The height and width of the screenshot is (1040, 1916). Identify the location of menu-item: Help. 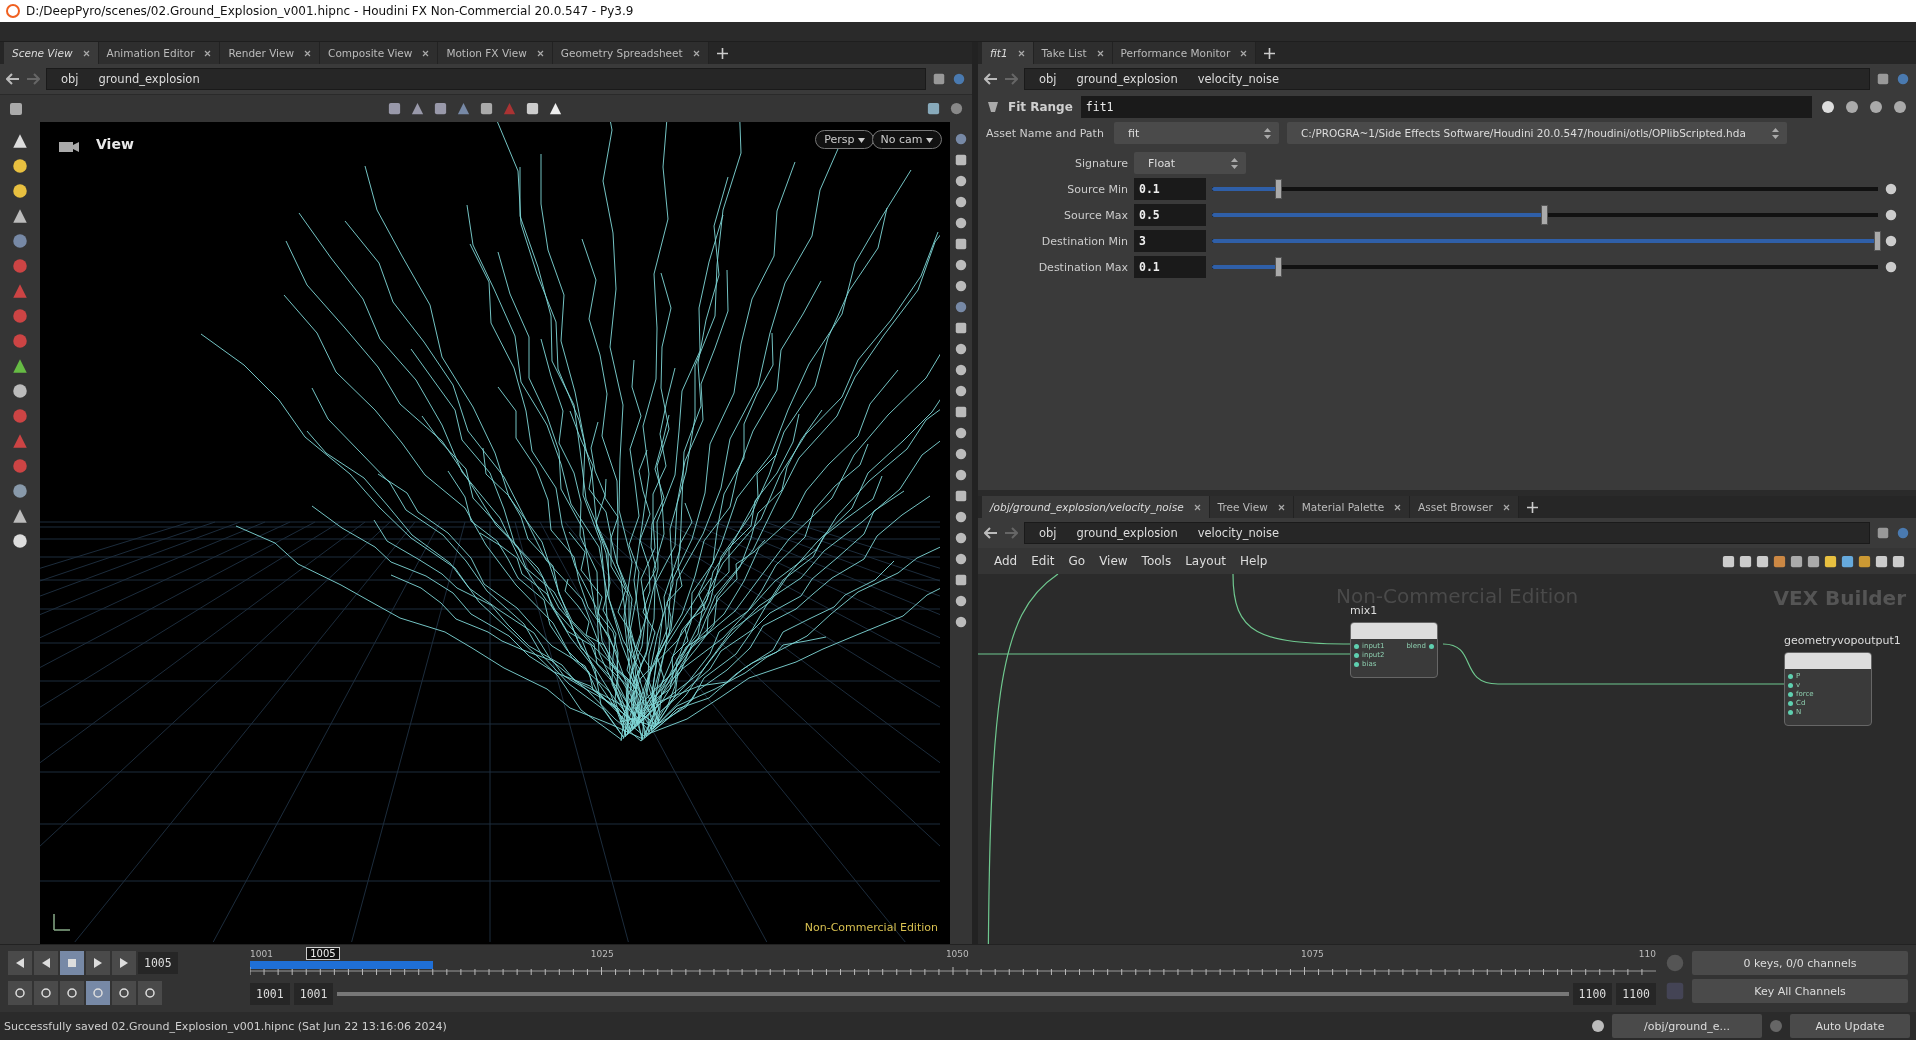
(1253, 561).